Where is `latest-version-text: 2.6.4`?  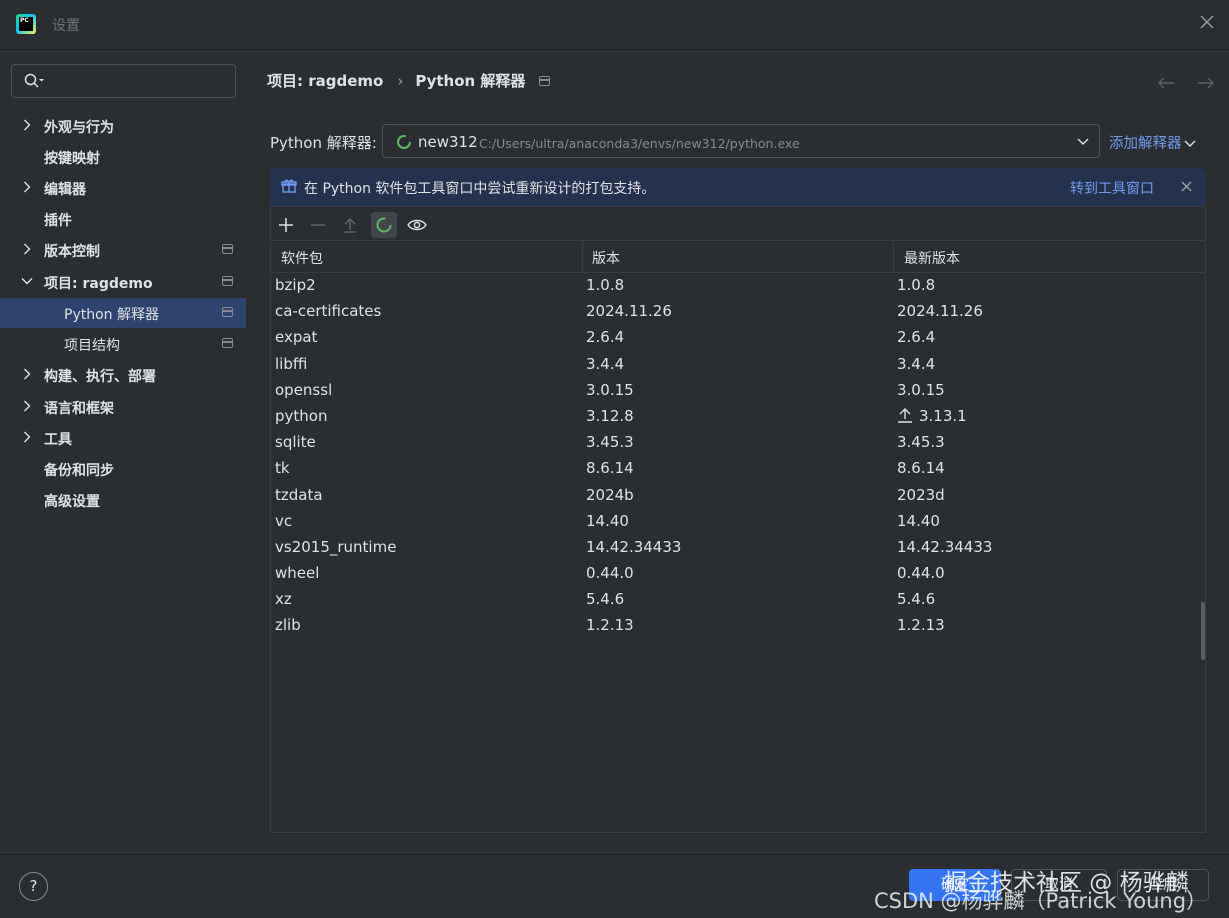 latest-version-text: 2.6.4 is located at coordinates (916, 337).